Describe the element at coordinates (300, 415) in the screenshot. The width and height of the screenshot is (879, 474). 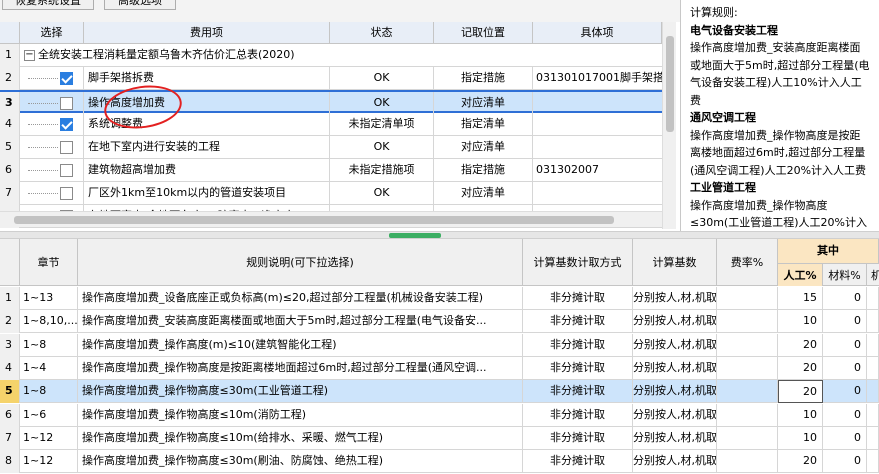
I see `rule-cell: 操作高度增加费_操作物高度≤10m(消防工程)` at that location.